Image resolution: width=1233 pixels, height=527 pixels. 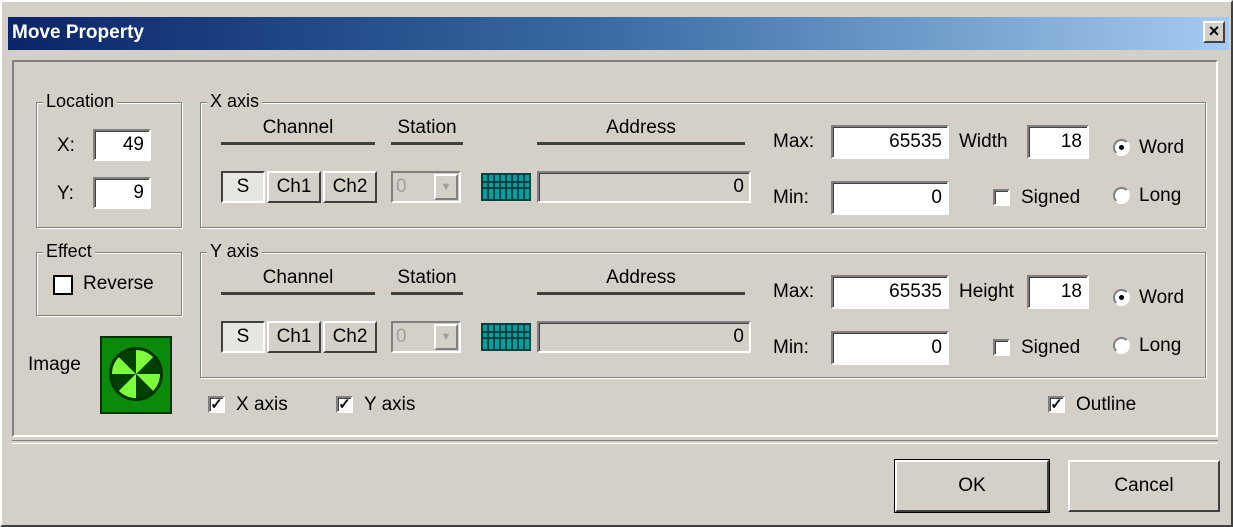 I want to click on x-channel-s-button: S, so click(x=243, y=187).